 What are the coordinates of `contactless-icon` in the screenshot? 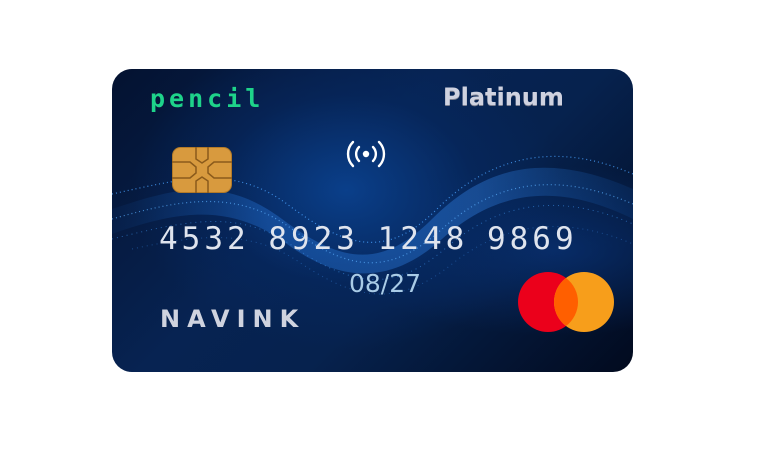 It's located at (366, 154).